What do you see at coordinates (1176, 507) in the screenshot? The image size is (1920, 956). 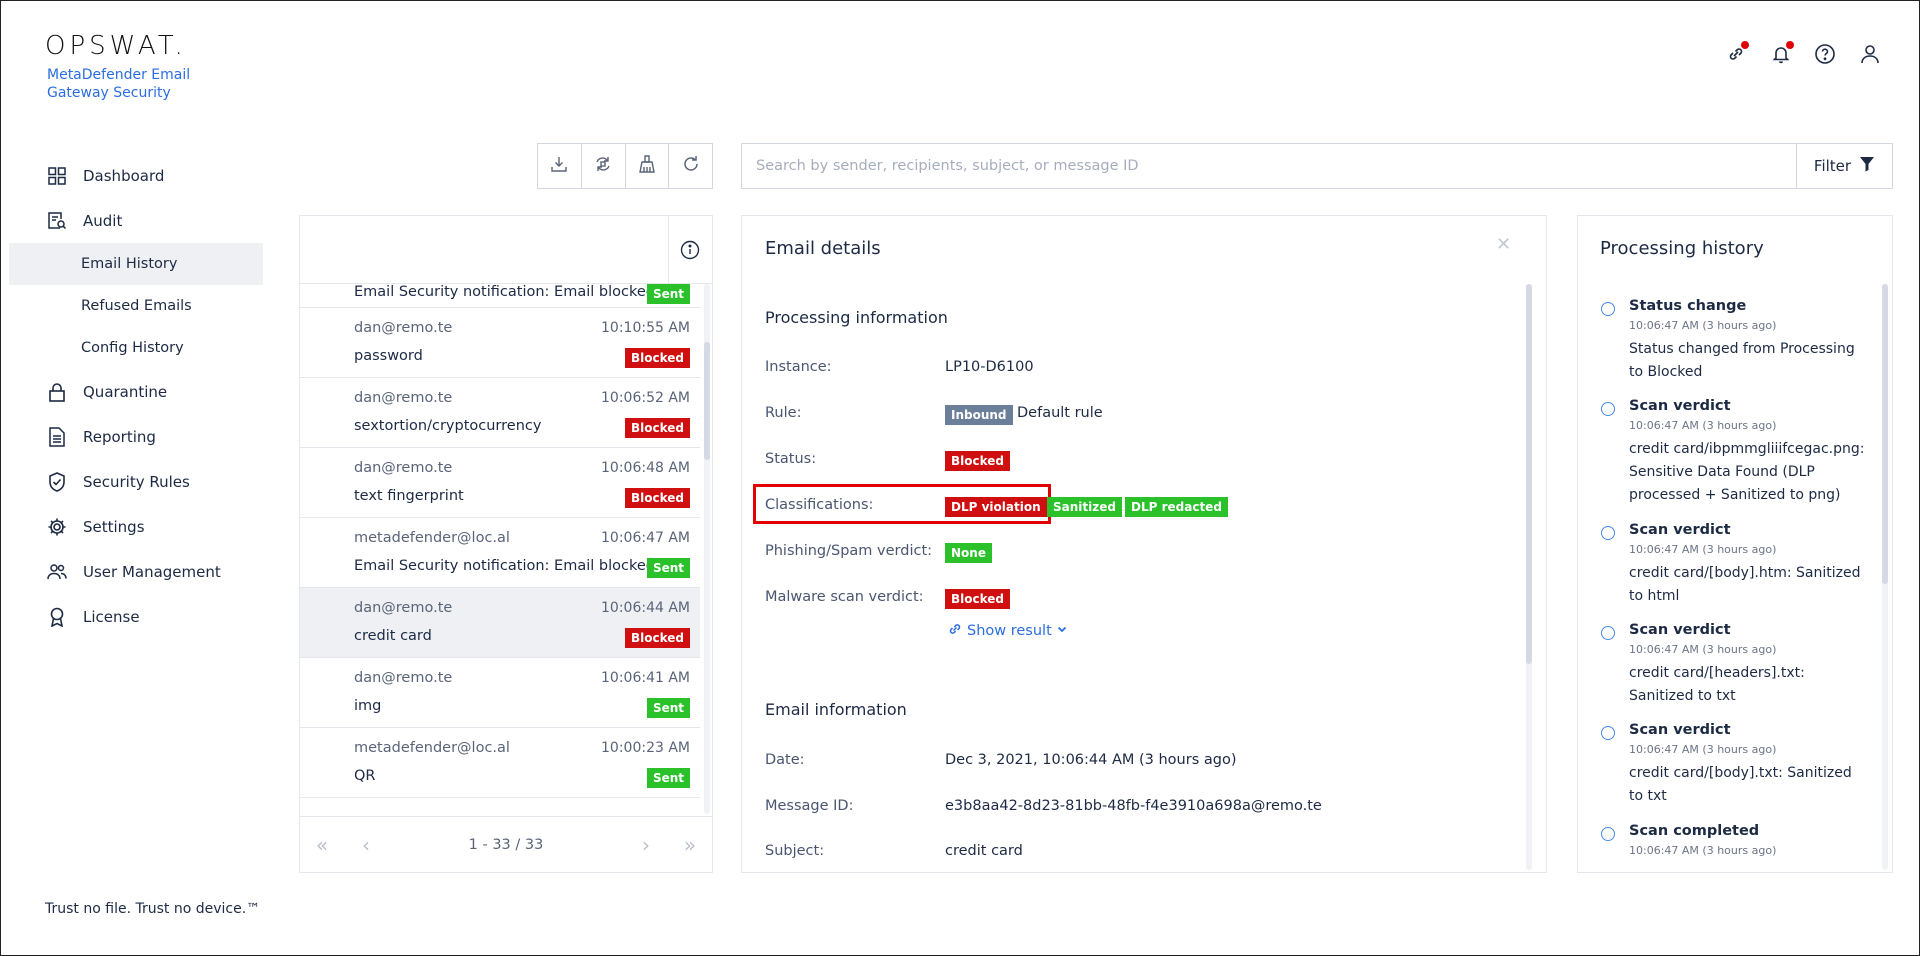 I see `dlp-redacted-badge: DLP redacted` at bounding box center [1176, 507].